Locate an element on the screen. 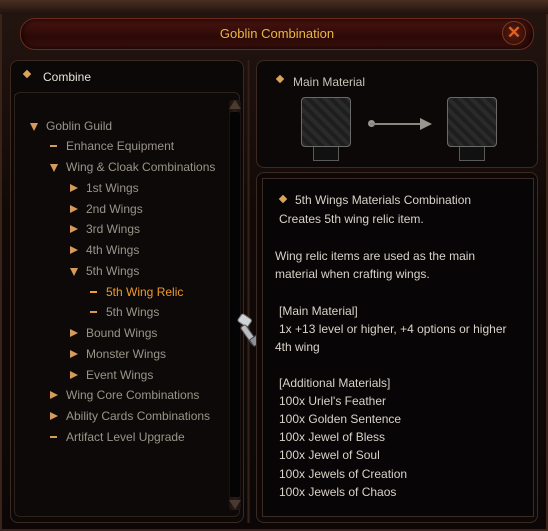 The image size is (548, 531). tree-item: 1st Wings is located at coordinates (112, 188).